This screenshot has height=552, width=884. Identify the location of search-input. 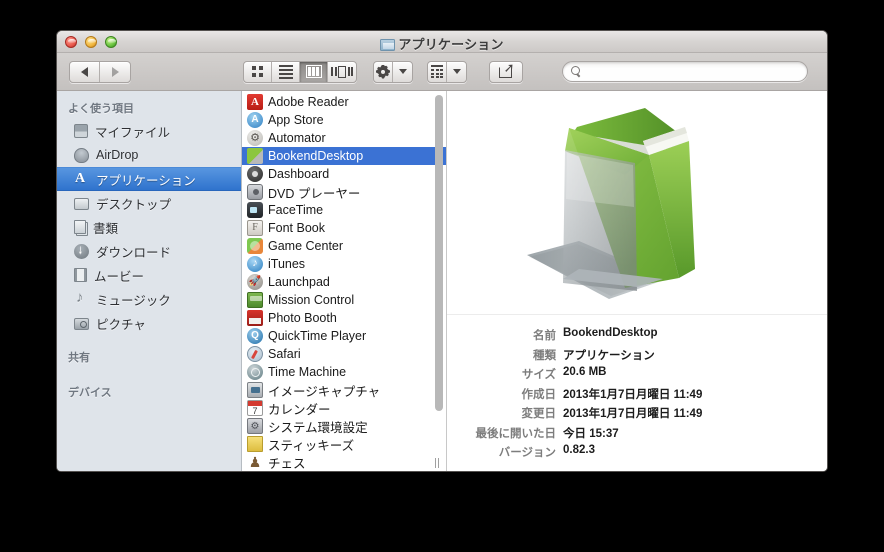
(692, 71).